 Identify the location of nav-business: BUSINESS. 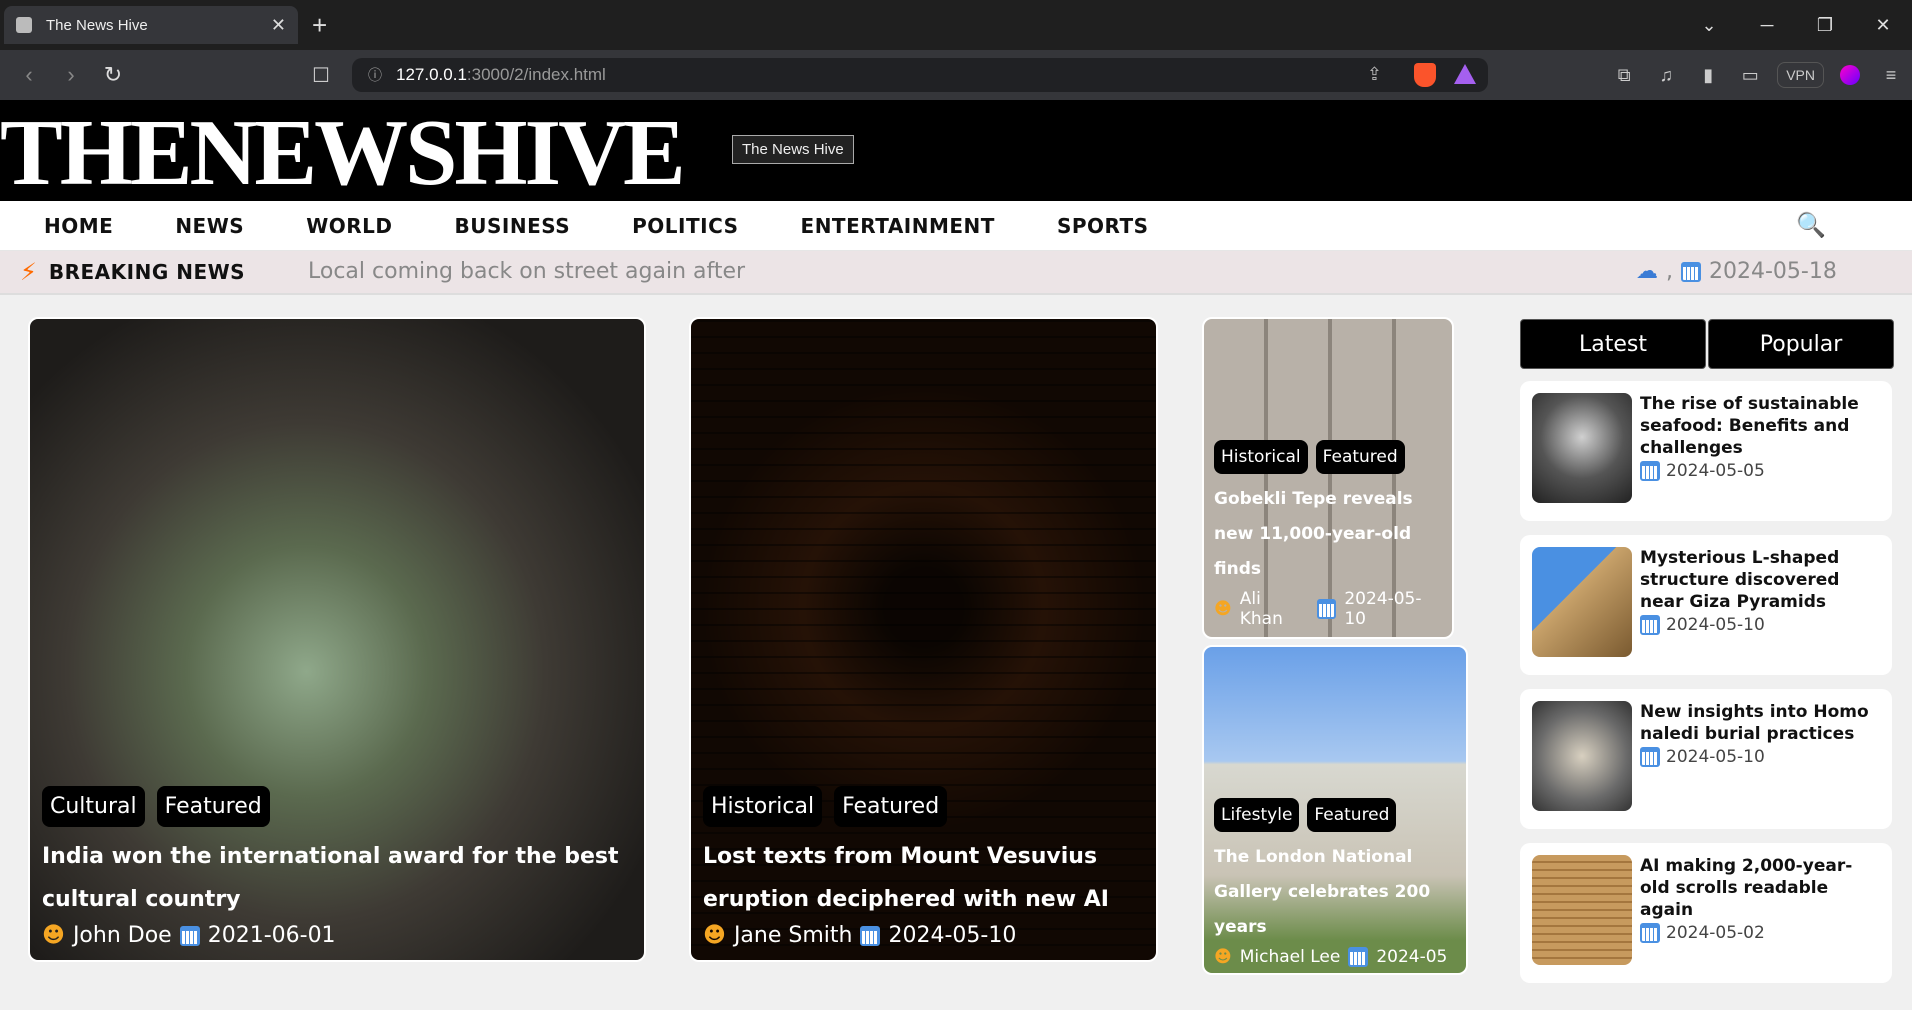
(513, 226).